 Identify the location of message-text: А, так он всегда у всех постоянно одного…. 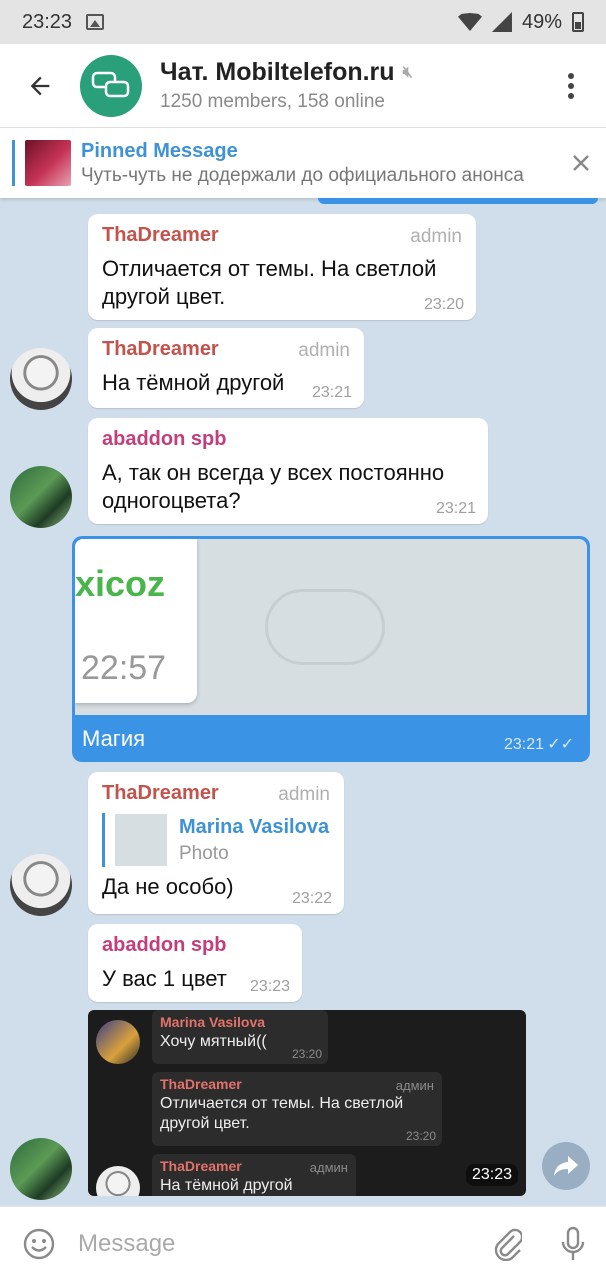
(273, 486).